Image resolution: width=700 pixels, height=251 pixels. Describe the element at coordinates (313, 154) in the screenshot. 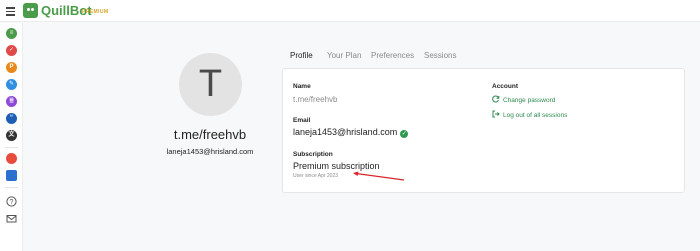

I see `subscription-label: Subscription` at that location.